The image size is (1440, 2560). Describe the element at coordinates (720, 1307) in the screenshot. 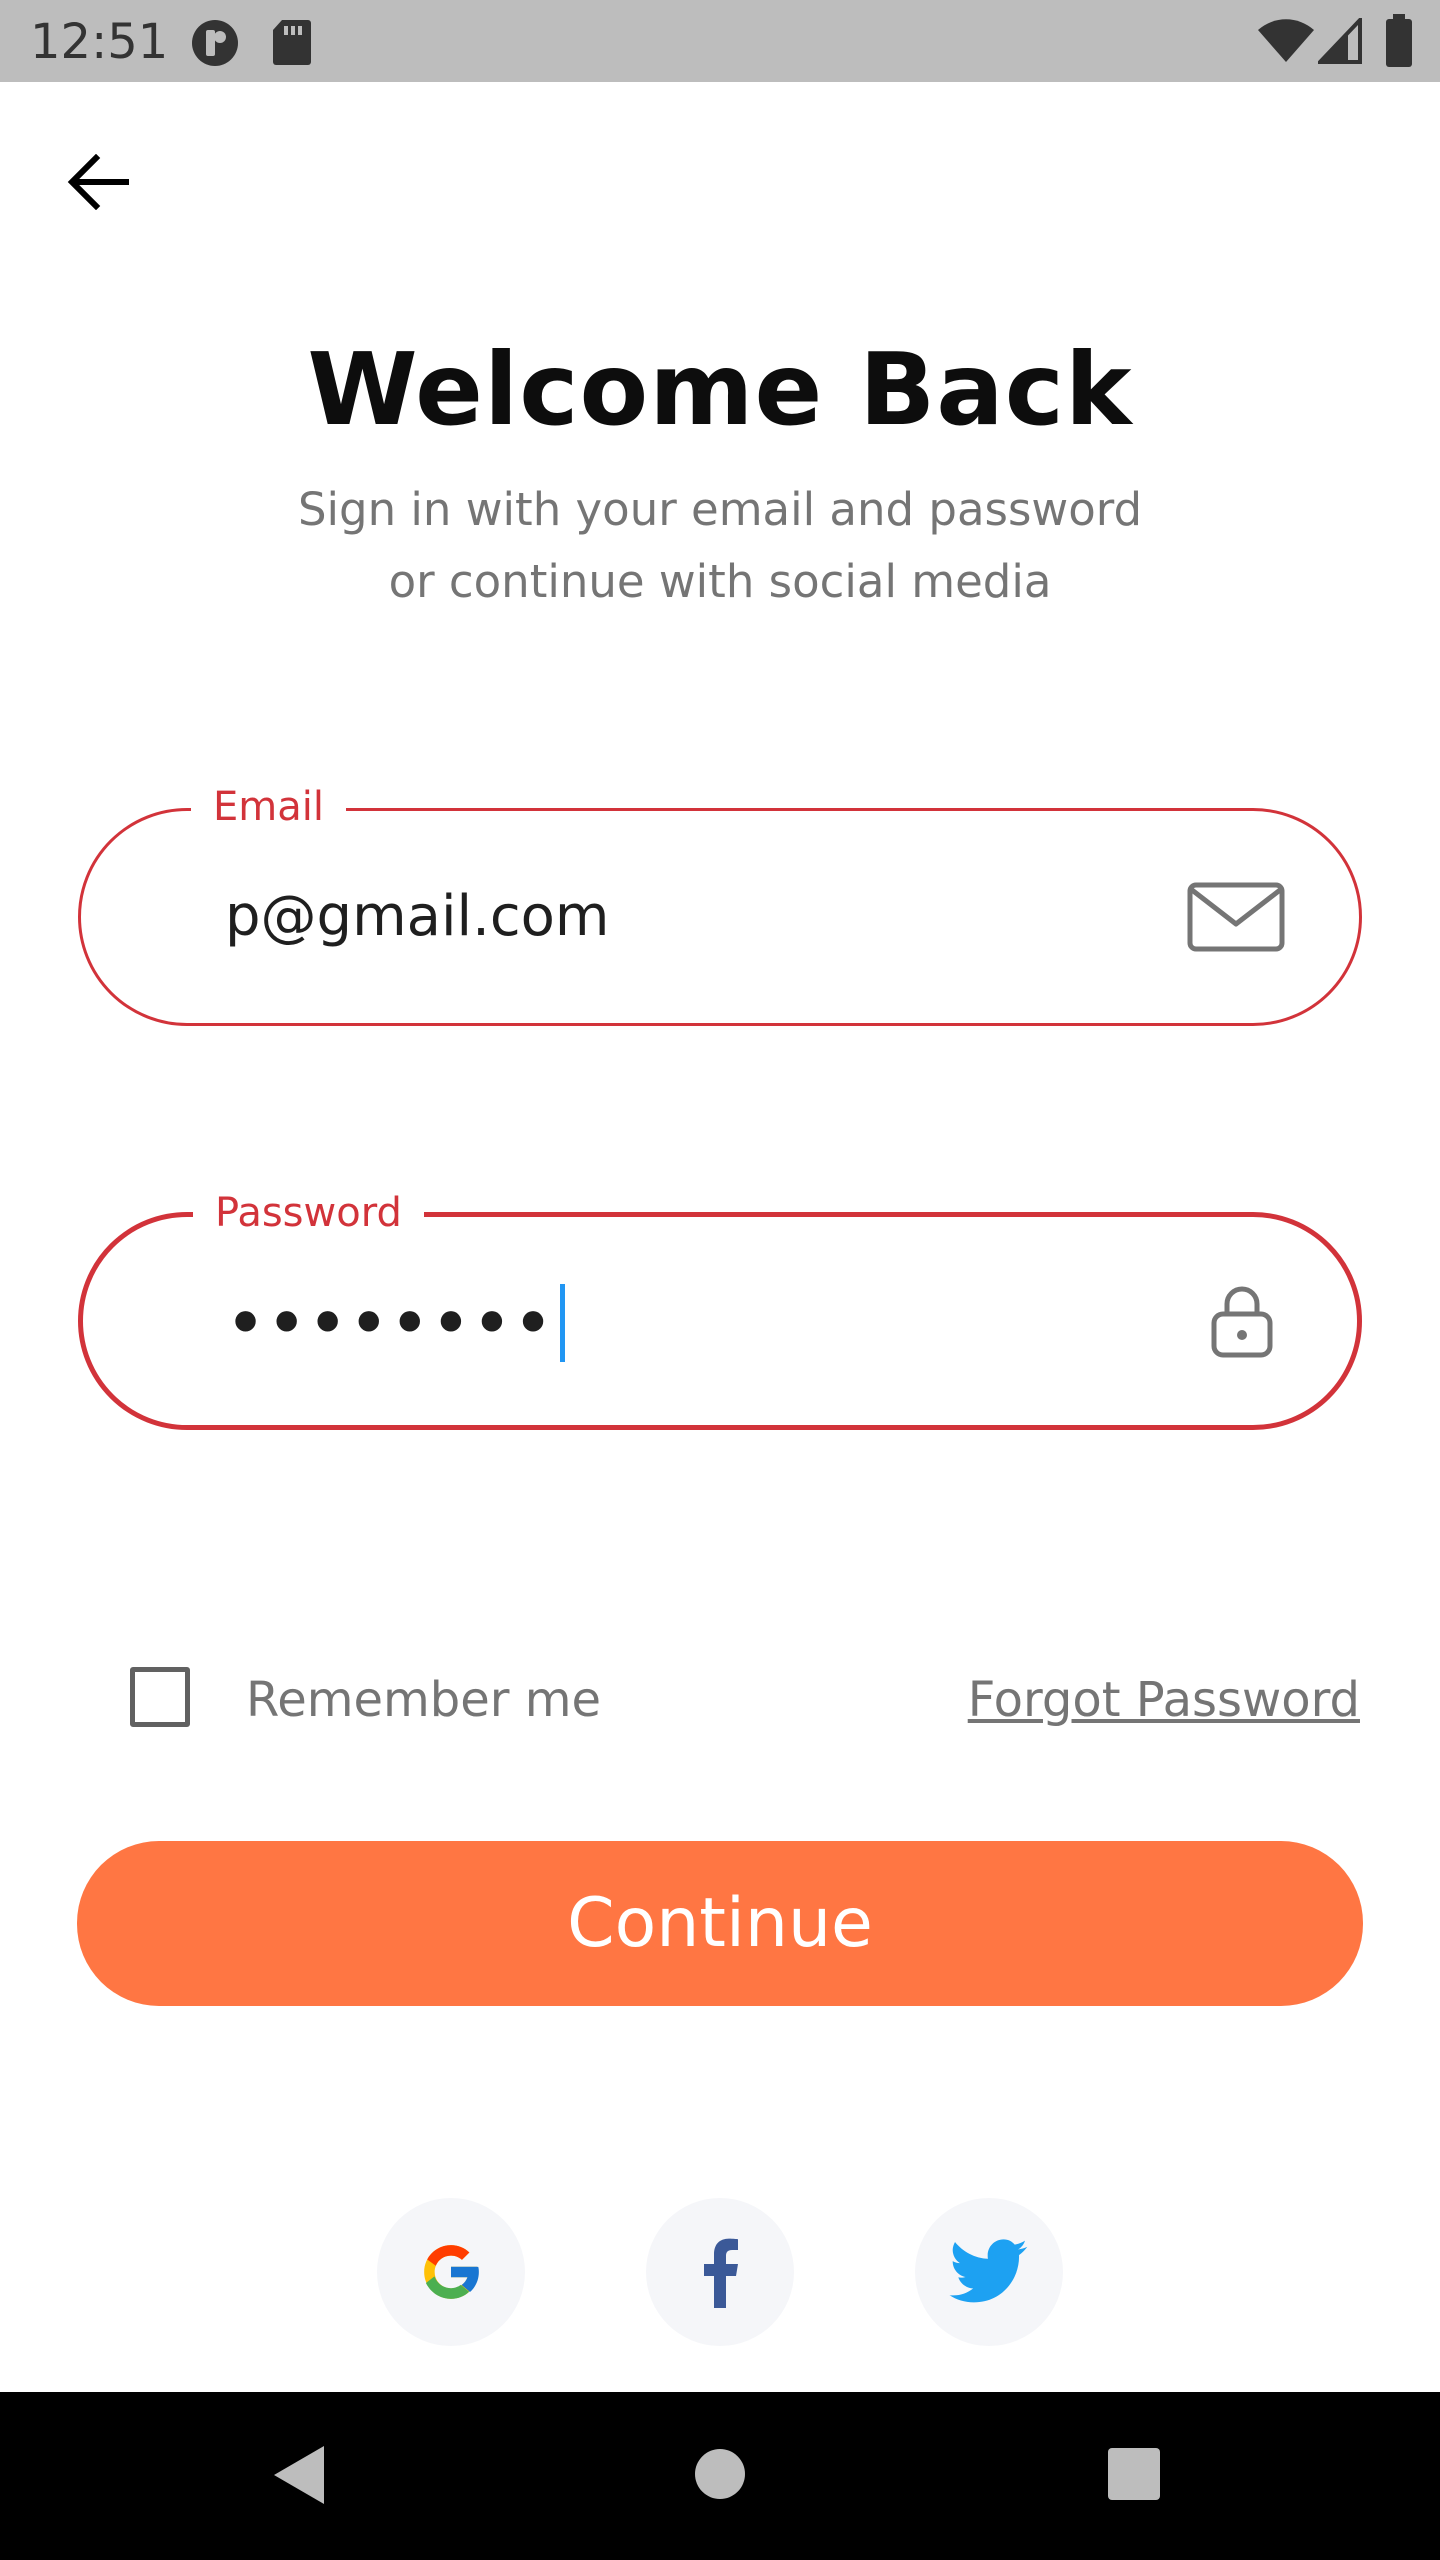

I see `password-field: Password ••••••••` at that location.